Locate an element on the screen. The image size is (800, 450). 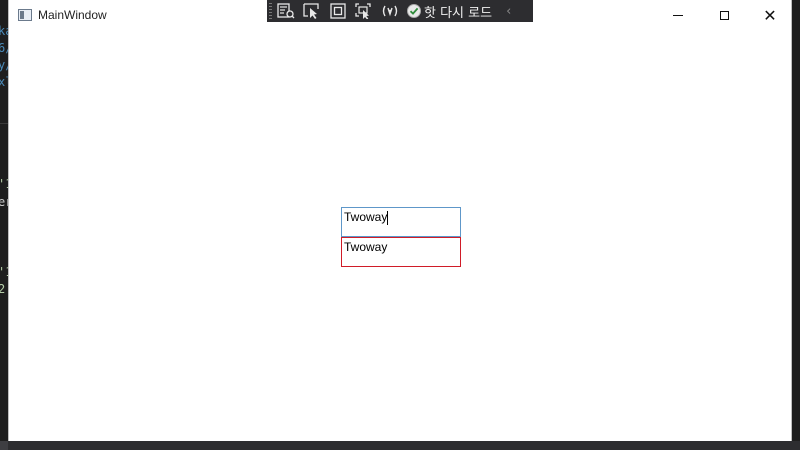
track-focused-element-icon is located at coordinates (363, 11).